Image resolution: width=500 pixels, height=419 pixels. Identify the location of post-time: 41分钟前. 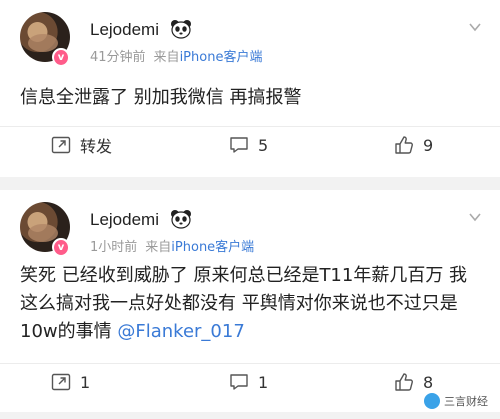
(118, 57).